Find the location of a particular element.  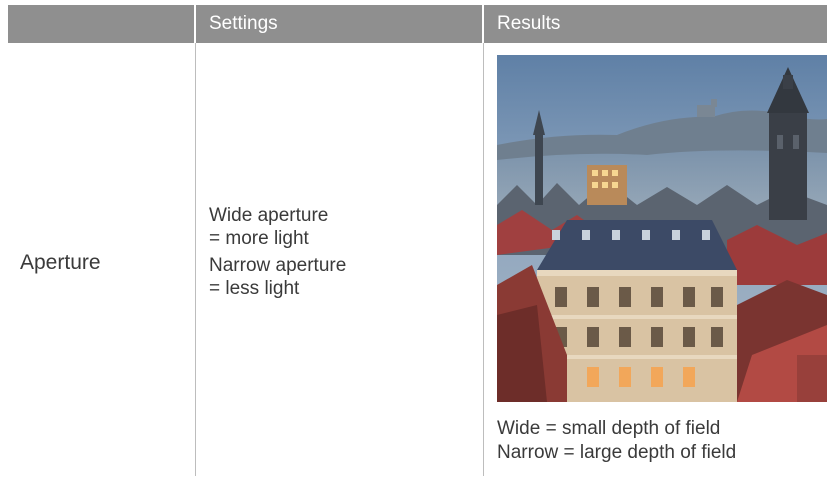

settings-line: = more light is located at coordinates (259, 238).